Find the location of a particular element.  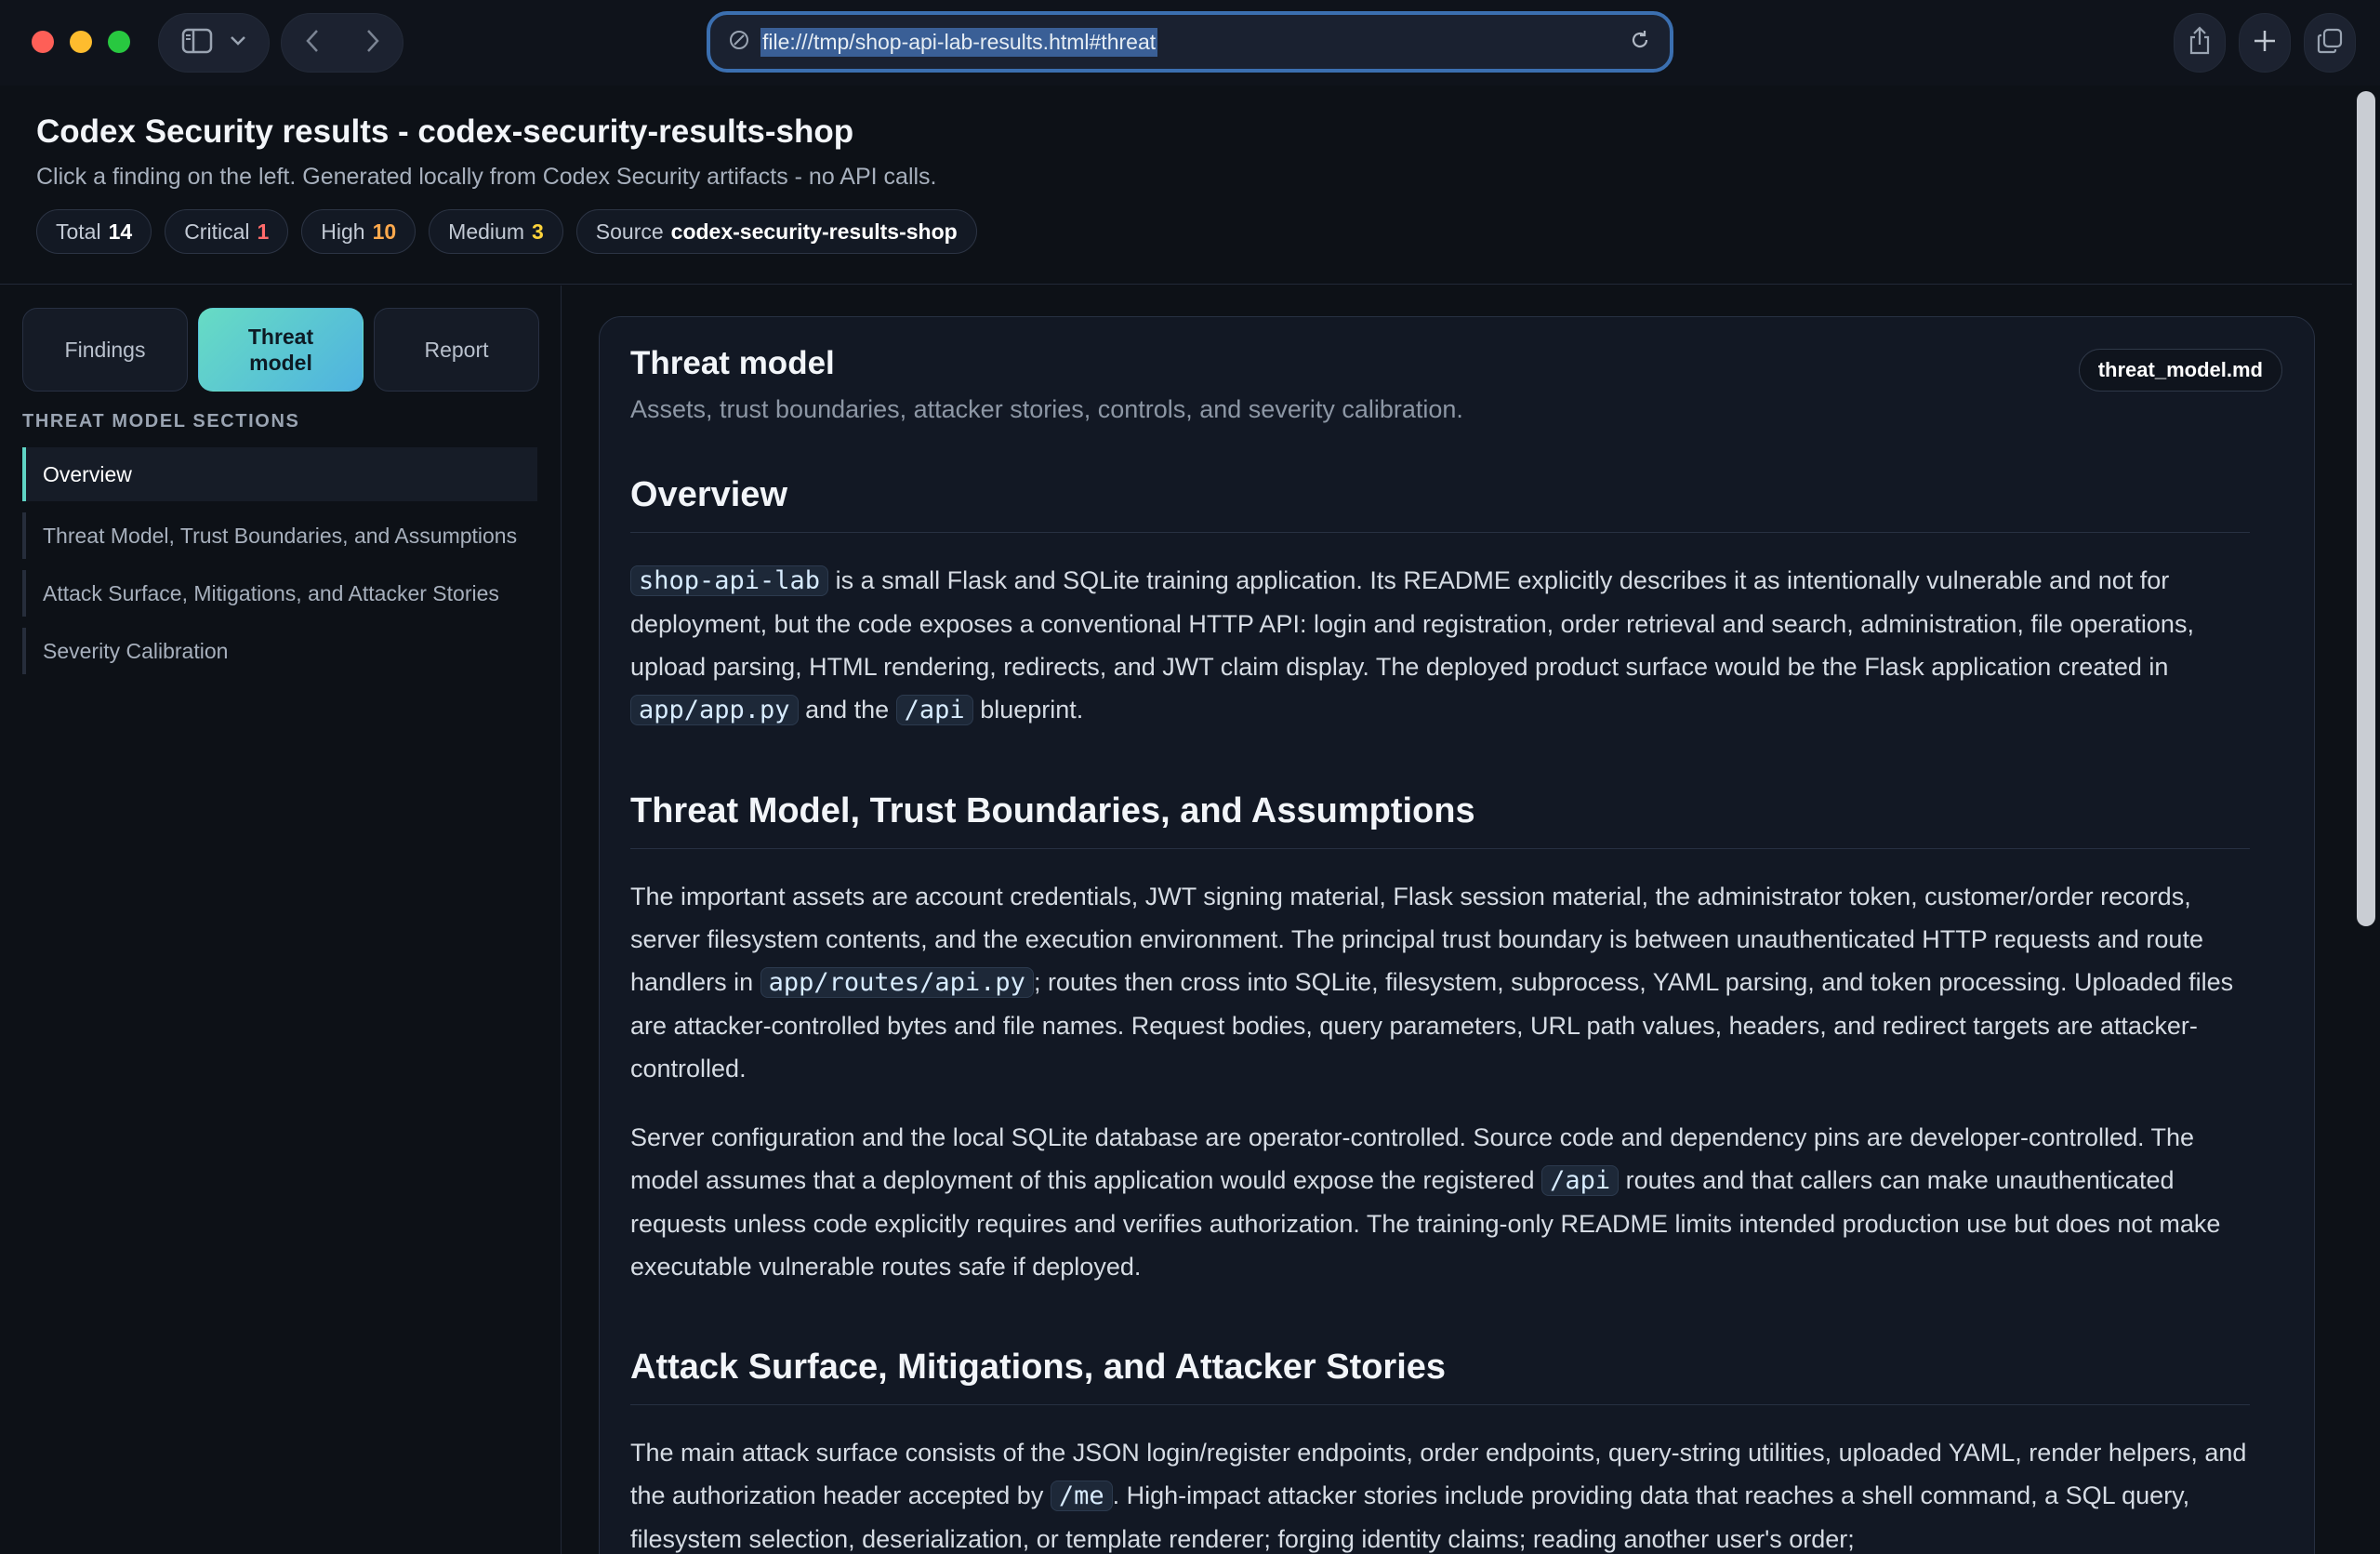

chevron-left-icon is located at coordinates (312, 43).